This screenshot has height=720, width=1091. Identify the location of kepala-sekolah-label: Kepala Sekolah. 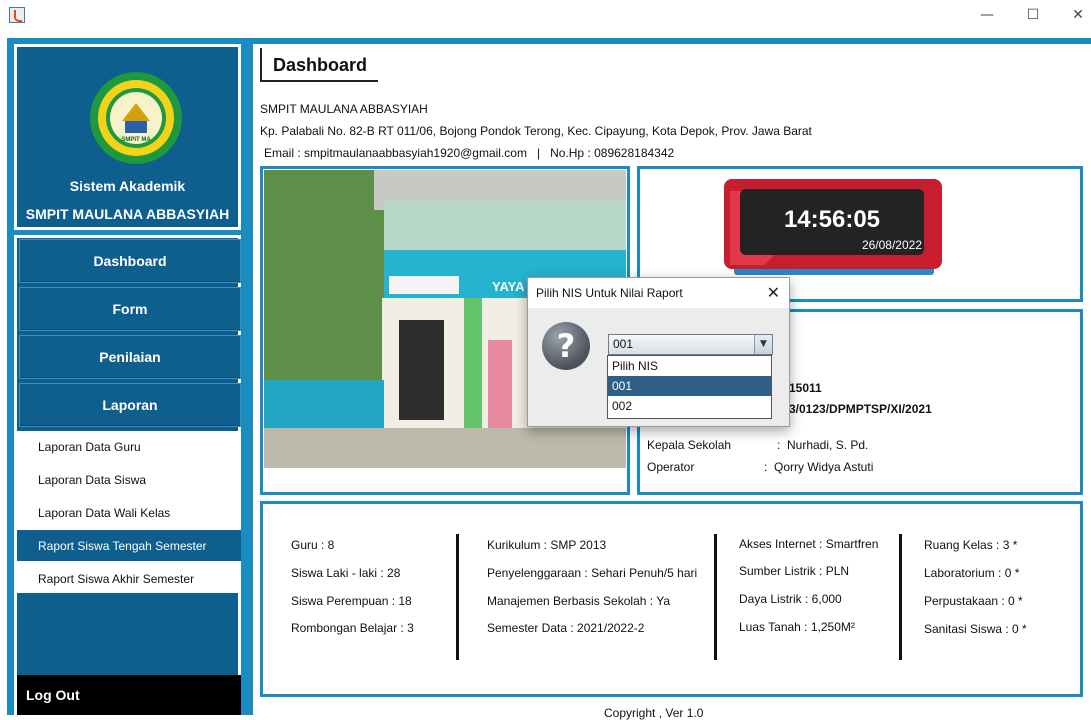
(689, 445).